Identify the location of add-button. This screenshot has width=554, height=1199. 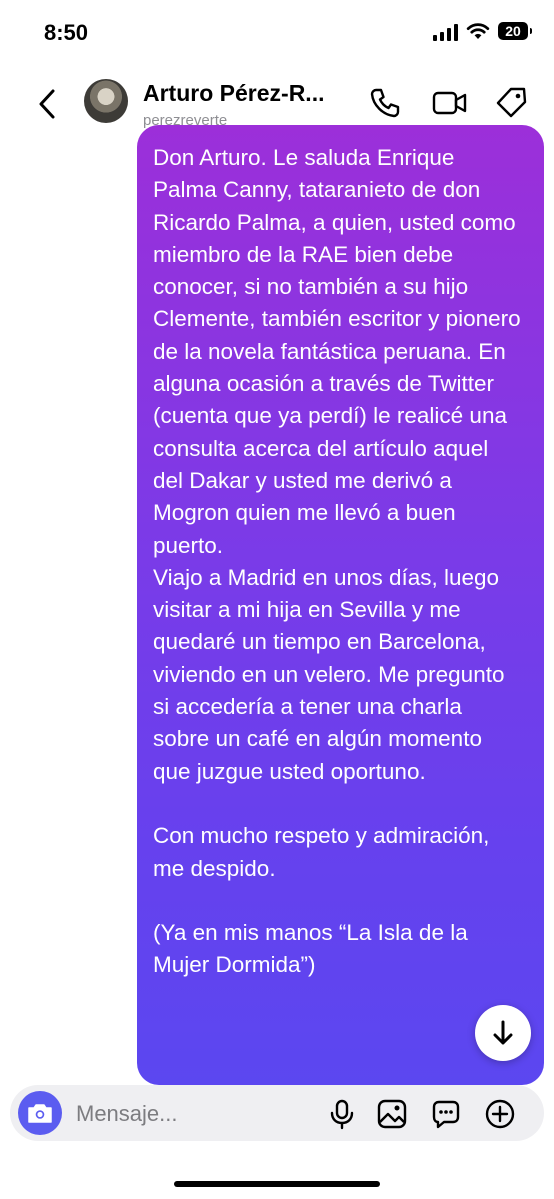
(500, 1114).